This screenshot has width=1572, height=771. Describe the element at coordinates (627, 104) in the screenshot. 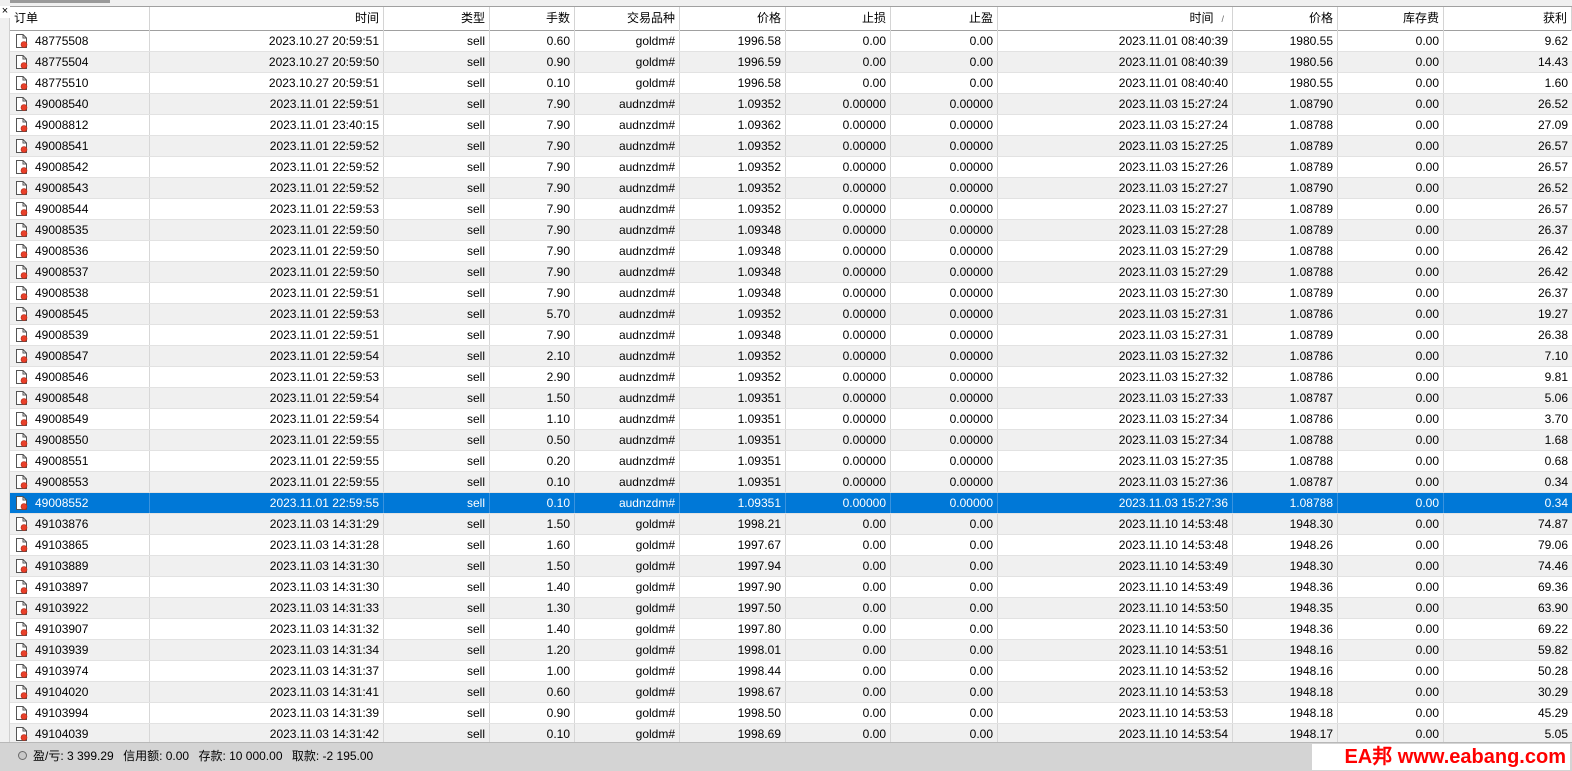

I see `cell-symbol: audnzdm#` at that location.